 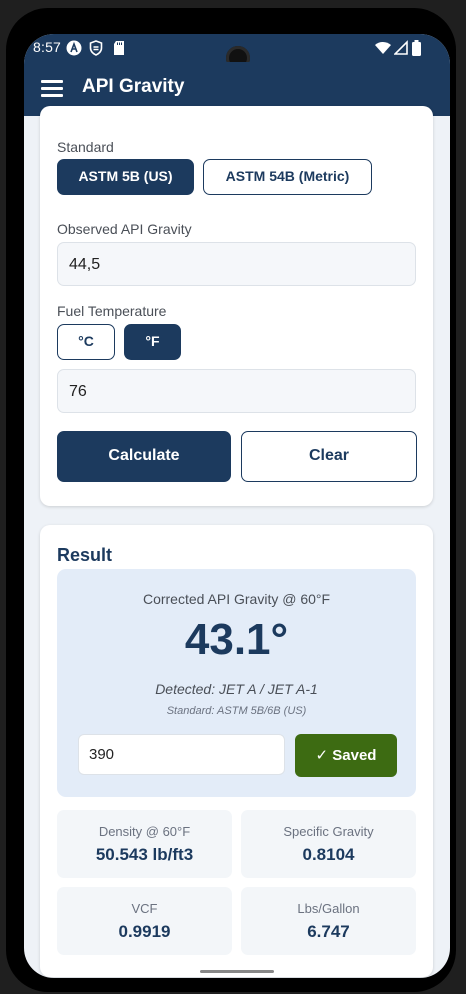 I want to click on stat-density: Density @ 60°F 50.543 lb/ft3, so click(x=144, y=844).